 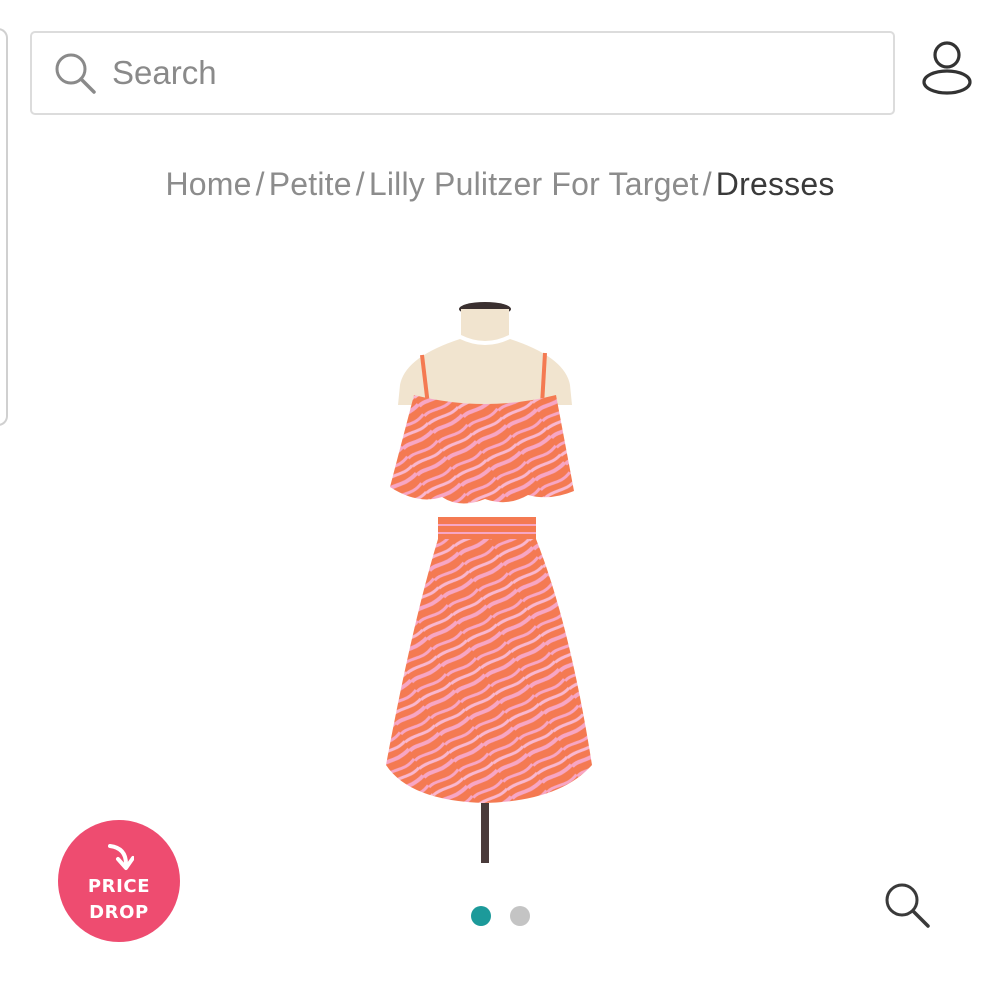 What do you see at coordinates (208, 184) in the screenshot?
I see `breadcrumb-home: Home` at bounding box center [208, 184].